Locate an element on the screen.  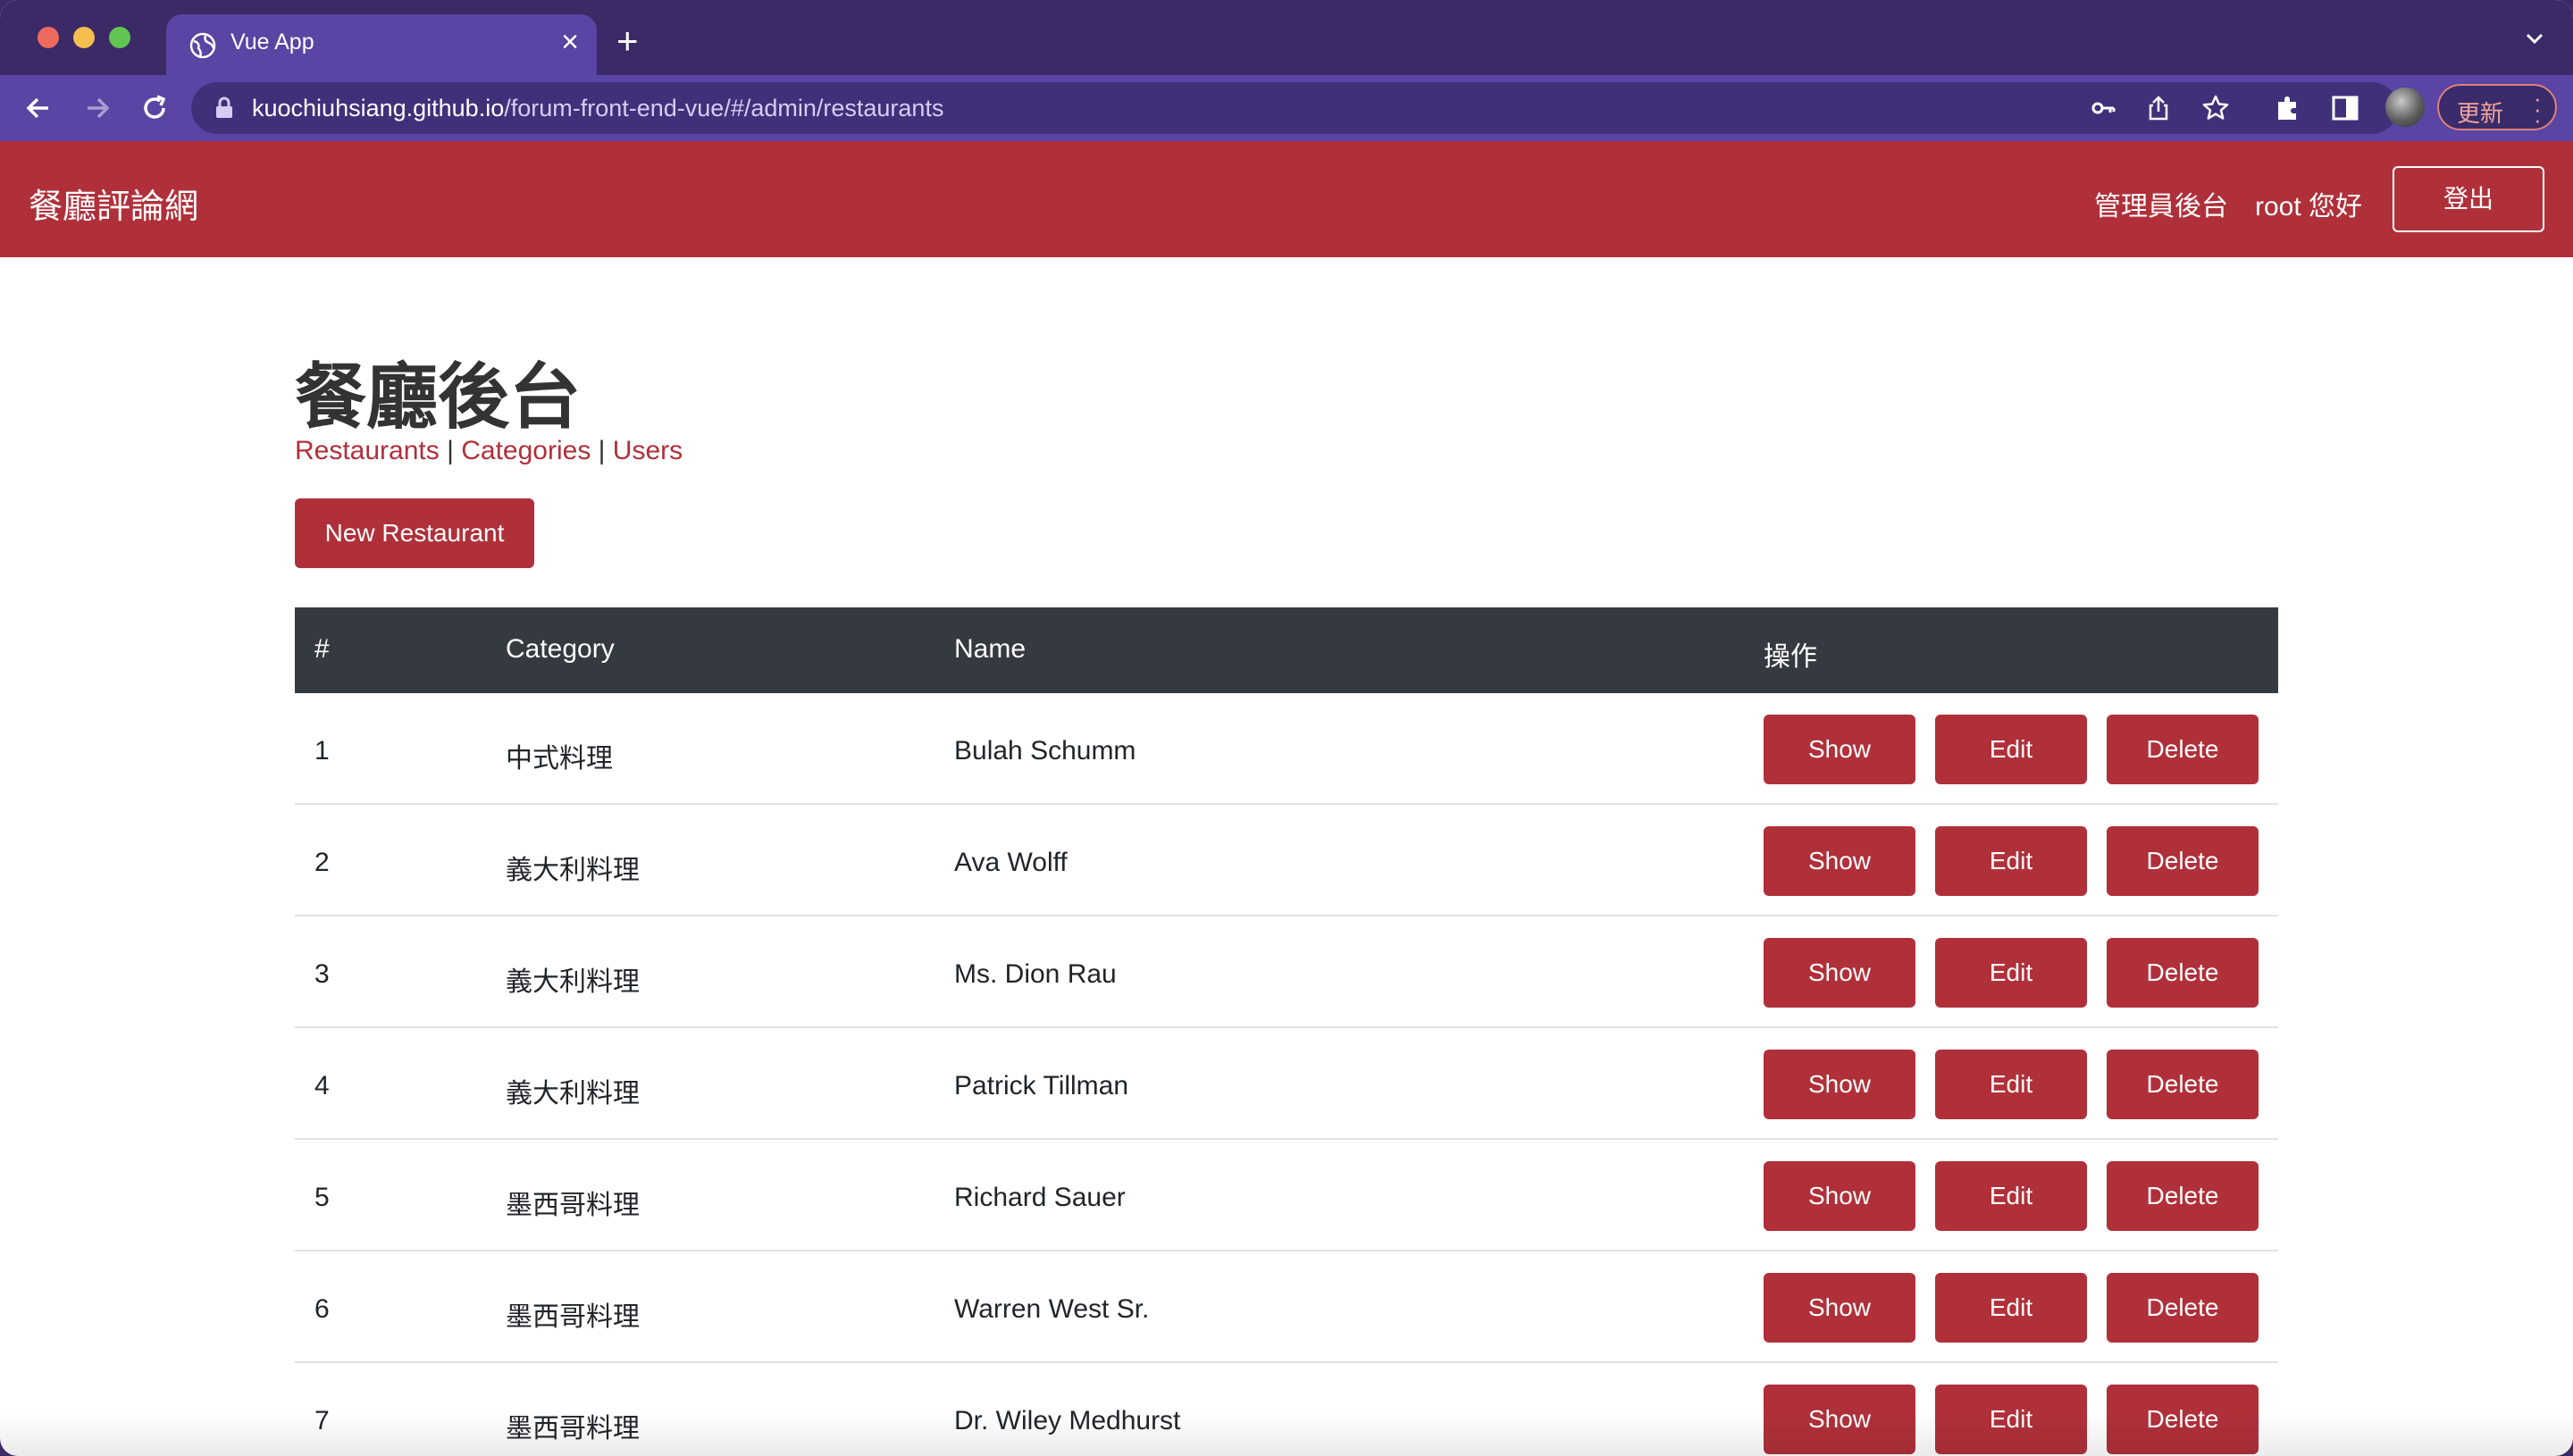
more-vertical-icon: · · · is located at coordinates (2538, 109).